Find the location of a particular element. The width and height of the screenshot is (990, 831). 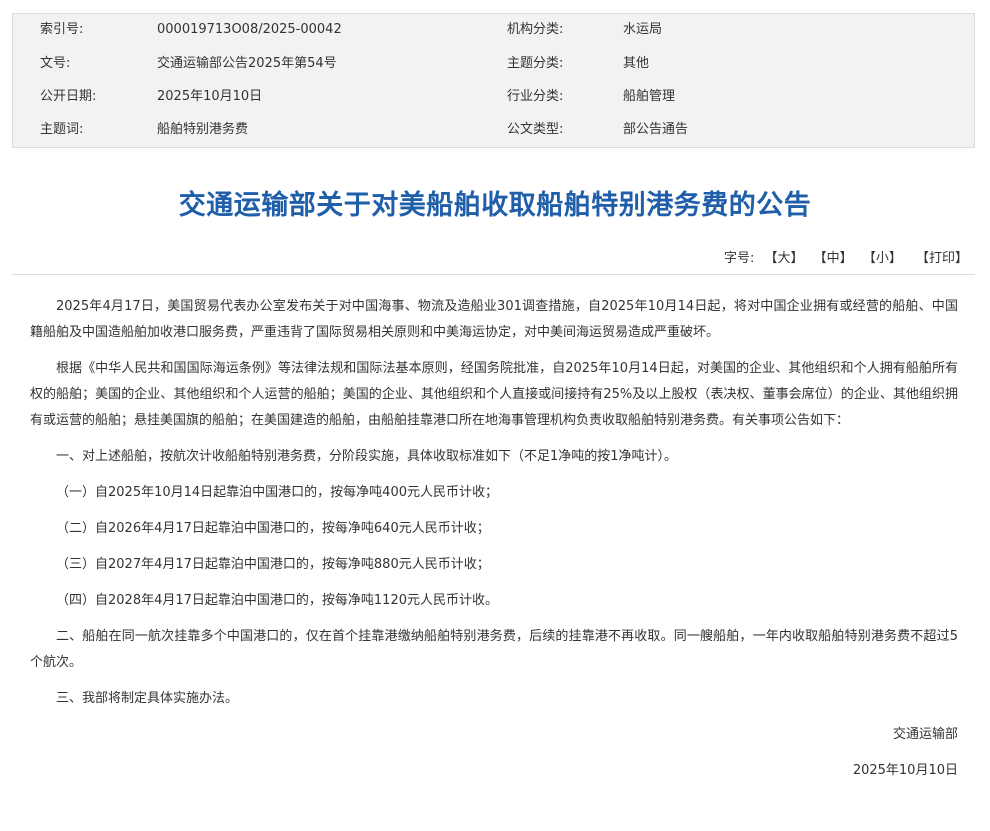

meta-value-date: 2025年10月10日 is located at coordinates (210, 96).